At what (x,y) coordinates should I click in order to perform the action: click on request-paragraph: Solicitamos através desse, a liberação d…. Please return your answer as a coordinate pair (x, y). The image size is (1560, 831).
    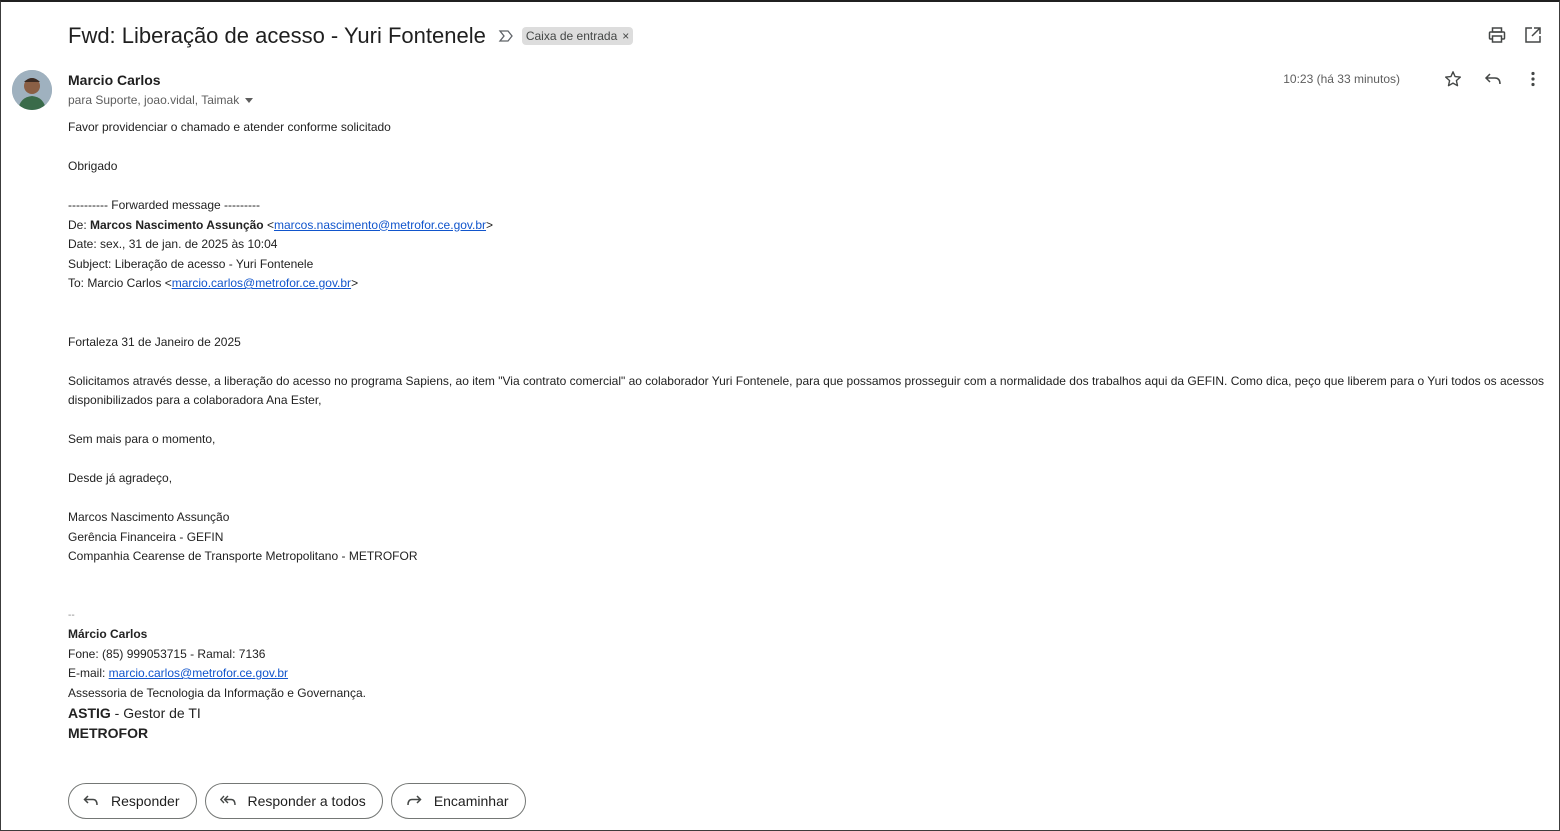
    Looking at the image, I should click on (806, 390).